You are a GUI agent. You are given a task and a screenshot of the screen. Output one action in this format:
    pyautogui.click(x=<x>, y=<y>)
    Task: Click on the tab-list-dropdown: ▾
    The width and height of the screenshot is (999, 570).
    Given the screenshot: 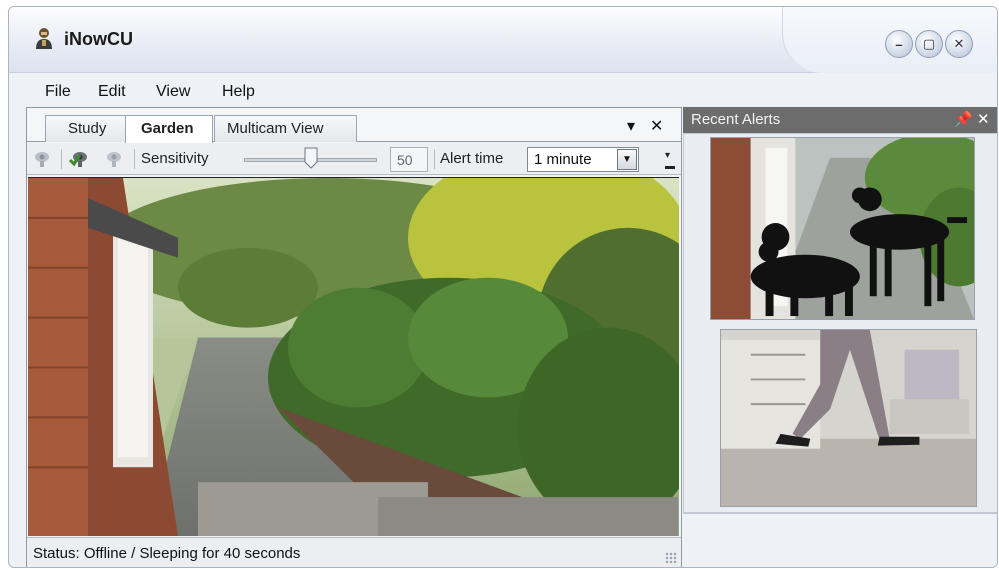 What is the action you would take?
    pyautogui.click(x=631, y=126)
    